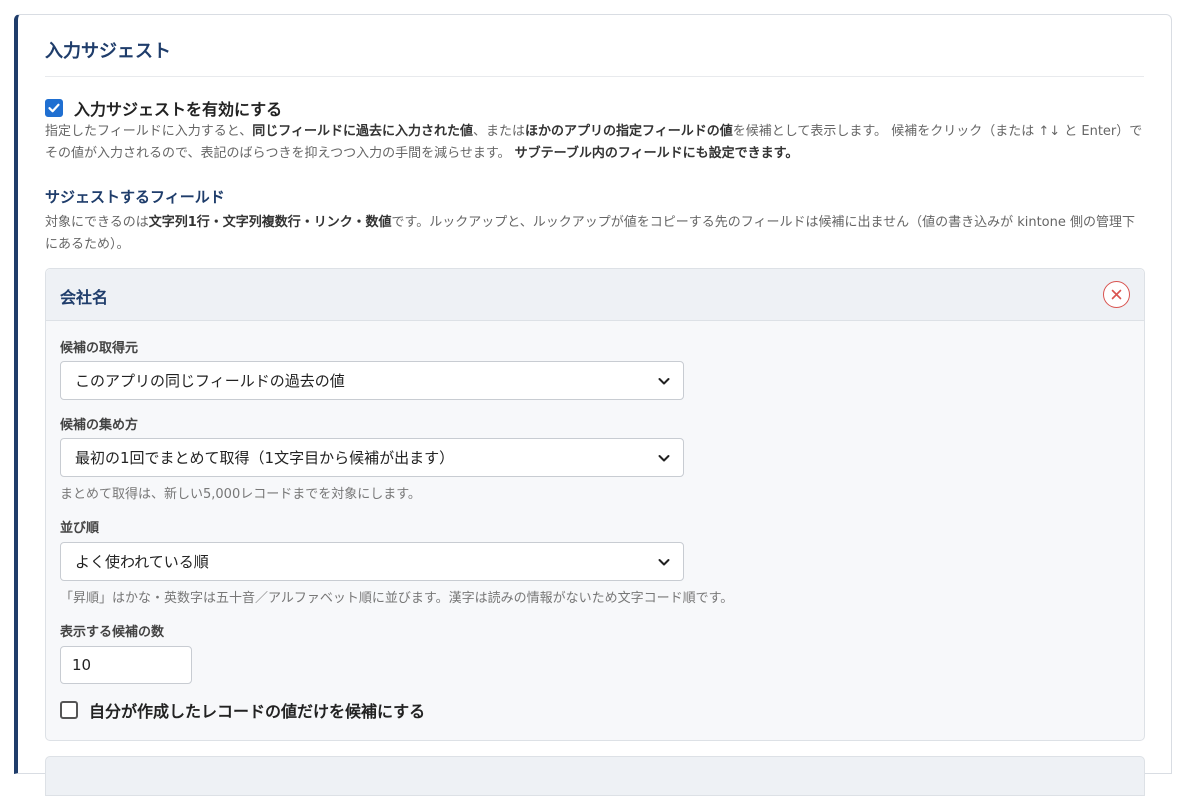 The image size is (1187, 796). I want to click on own-records-row: 自分が作成したレコードの値だけを候補にする, so click(242, 710).